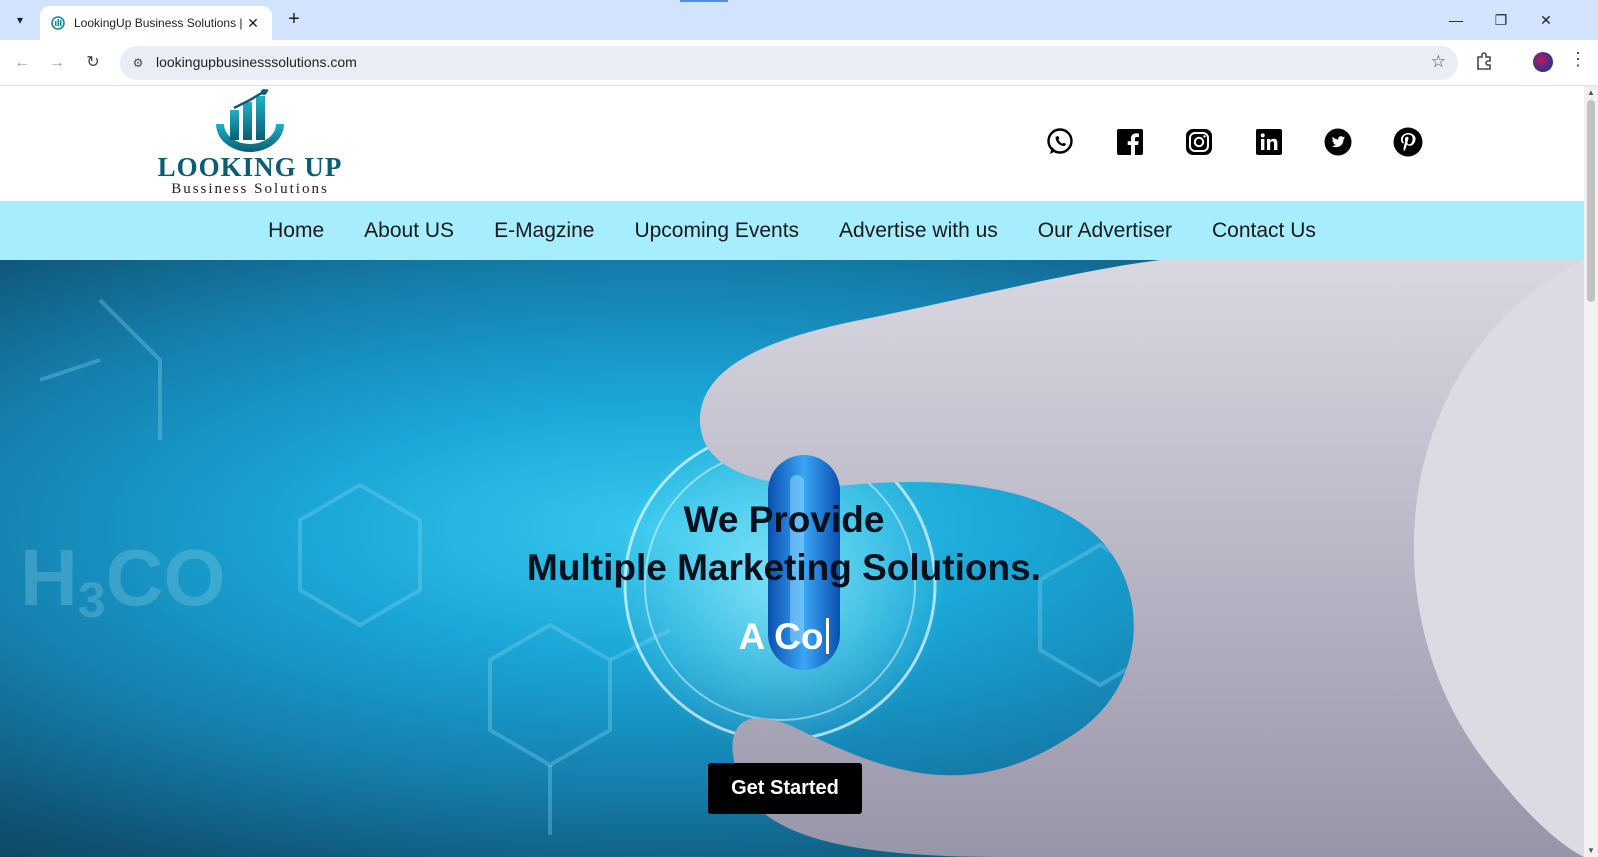 This screenshot has width=1598, height=857. I want to click on nav-upcoming-events: Upcoming Events, so click(716, 231).